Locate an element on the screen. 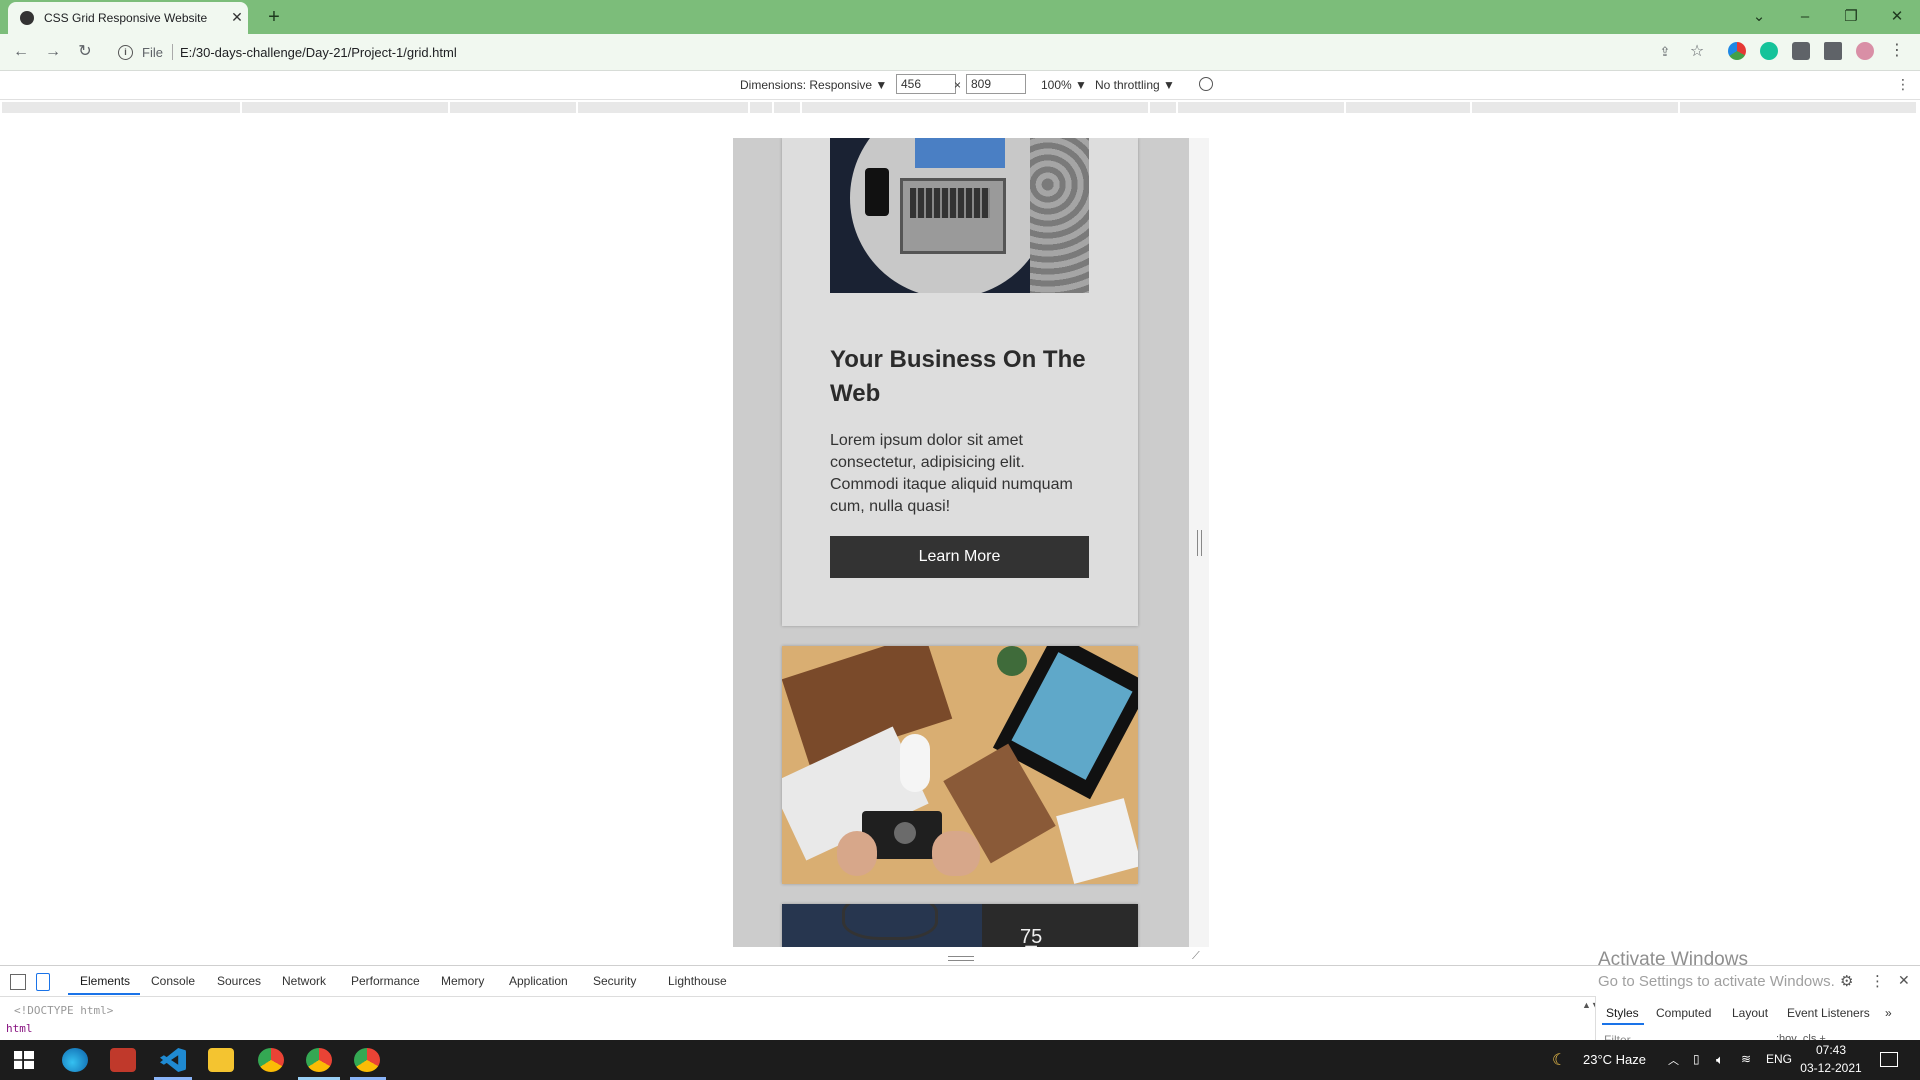  clock-time: 07:43 is located at coordinates (1831, 1050).